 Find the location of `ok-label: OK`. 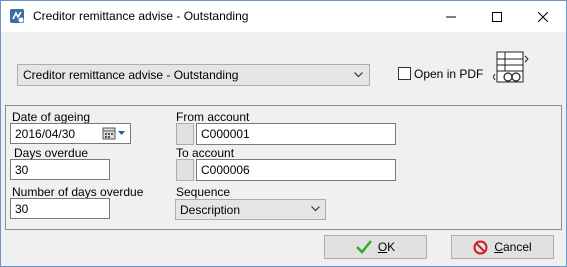

ok-label: OK is located at coordinates (386, 247).